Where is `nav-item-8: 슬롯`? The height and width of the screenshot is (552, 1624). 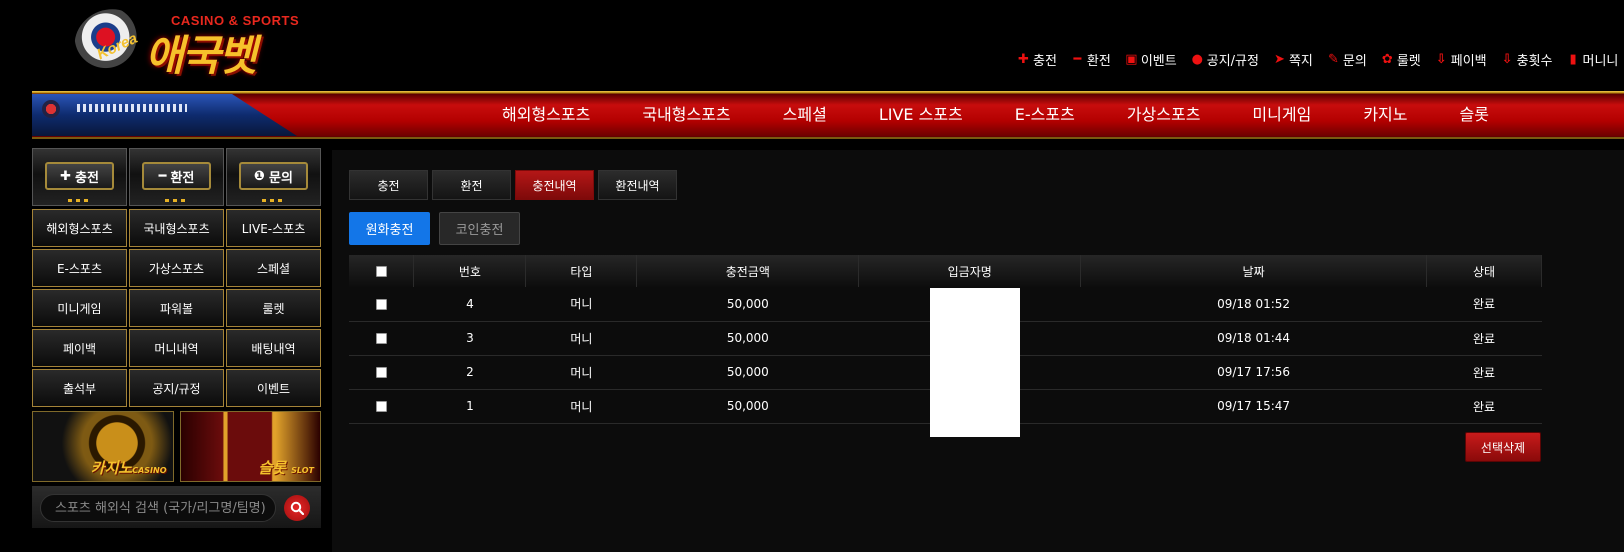 nav-item-8: 슬롯 is located at coordinates (1473, 115).